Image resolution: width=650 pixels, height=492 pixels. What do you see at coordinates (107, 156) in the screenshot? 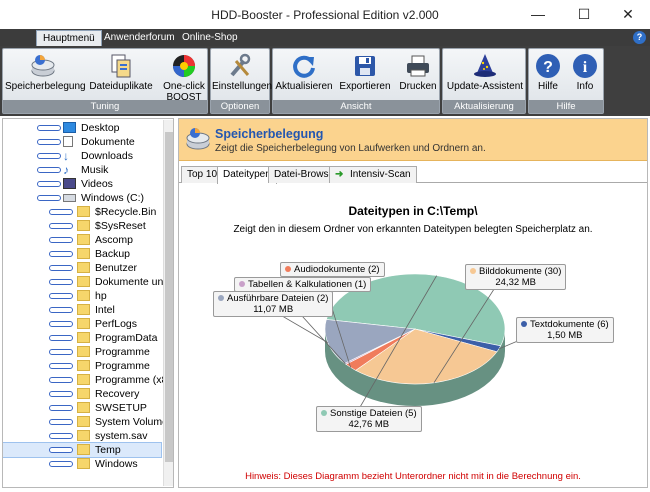
I see `tree-item-label: Downloads` at bounding box center [107, 156].